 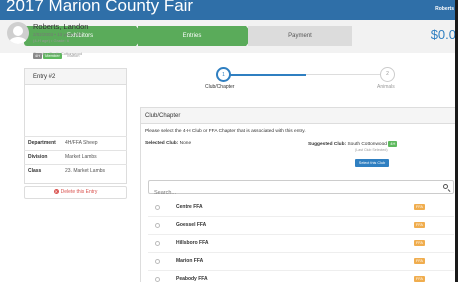 What do you see at coordinates (185, 143) in the screenshot?
I see `selected-club-value: None` at bounding box center [185, 143].